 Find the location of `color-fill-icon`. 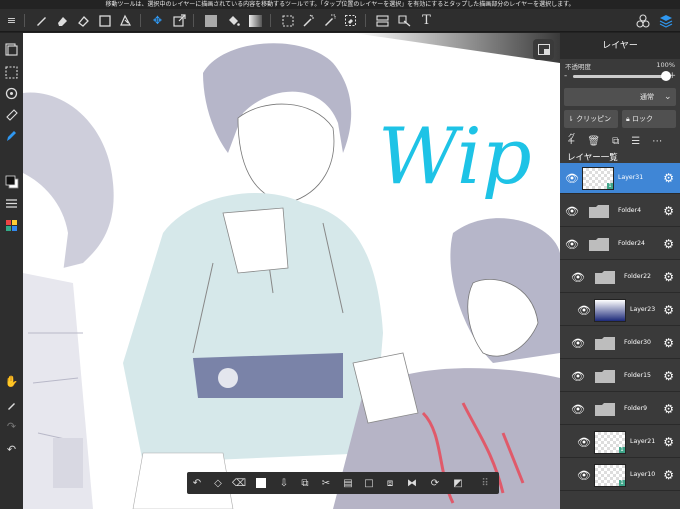

color-fill-icon is located at coordinates (210, 20).